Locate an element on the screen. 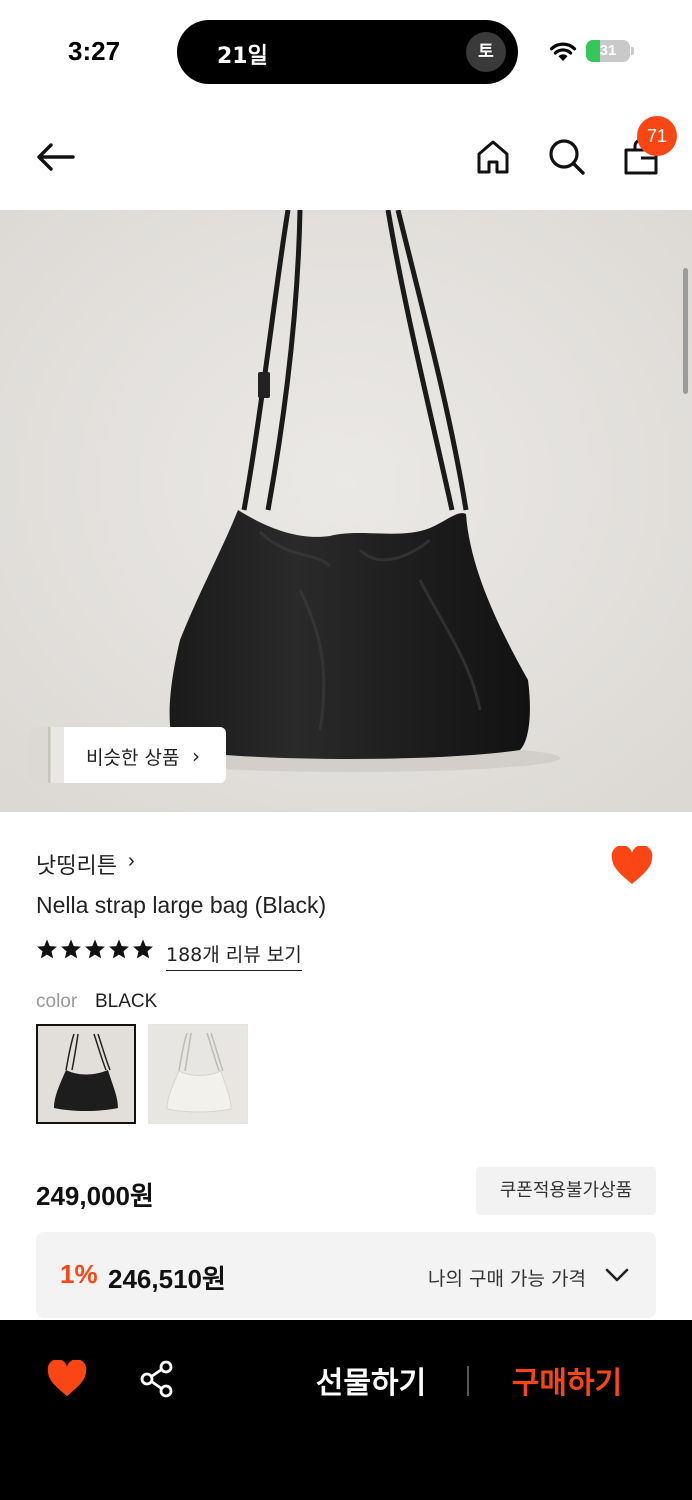  color-label: color is located at coordinates (57, 1001).